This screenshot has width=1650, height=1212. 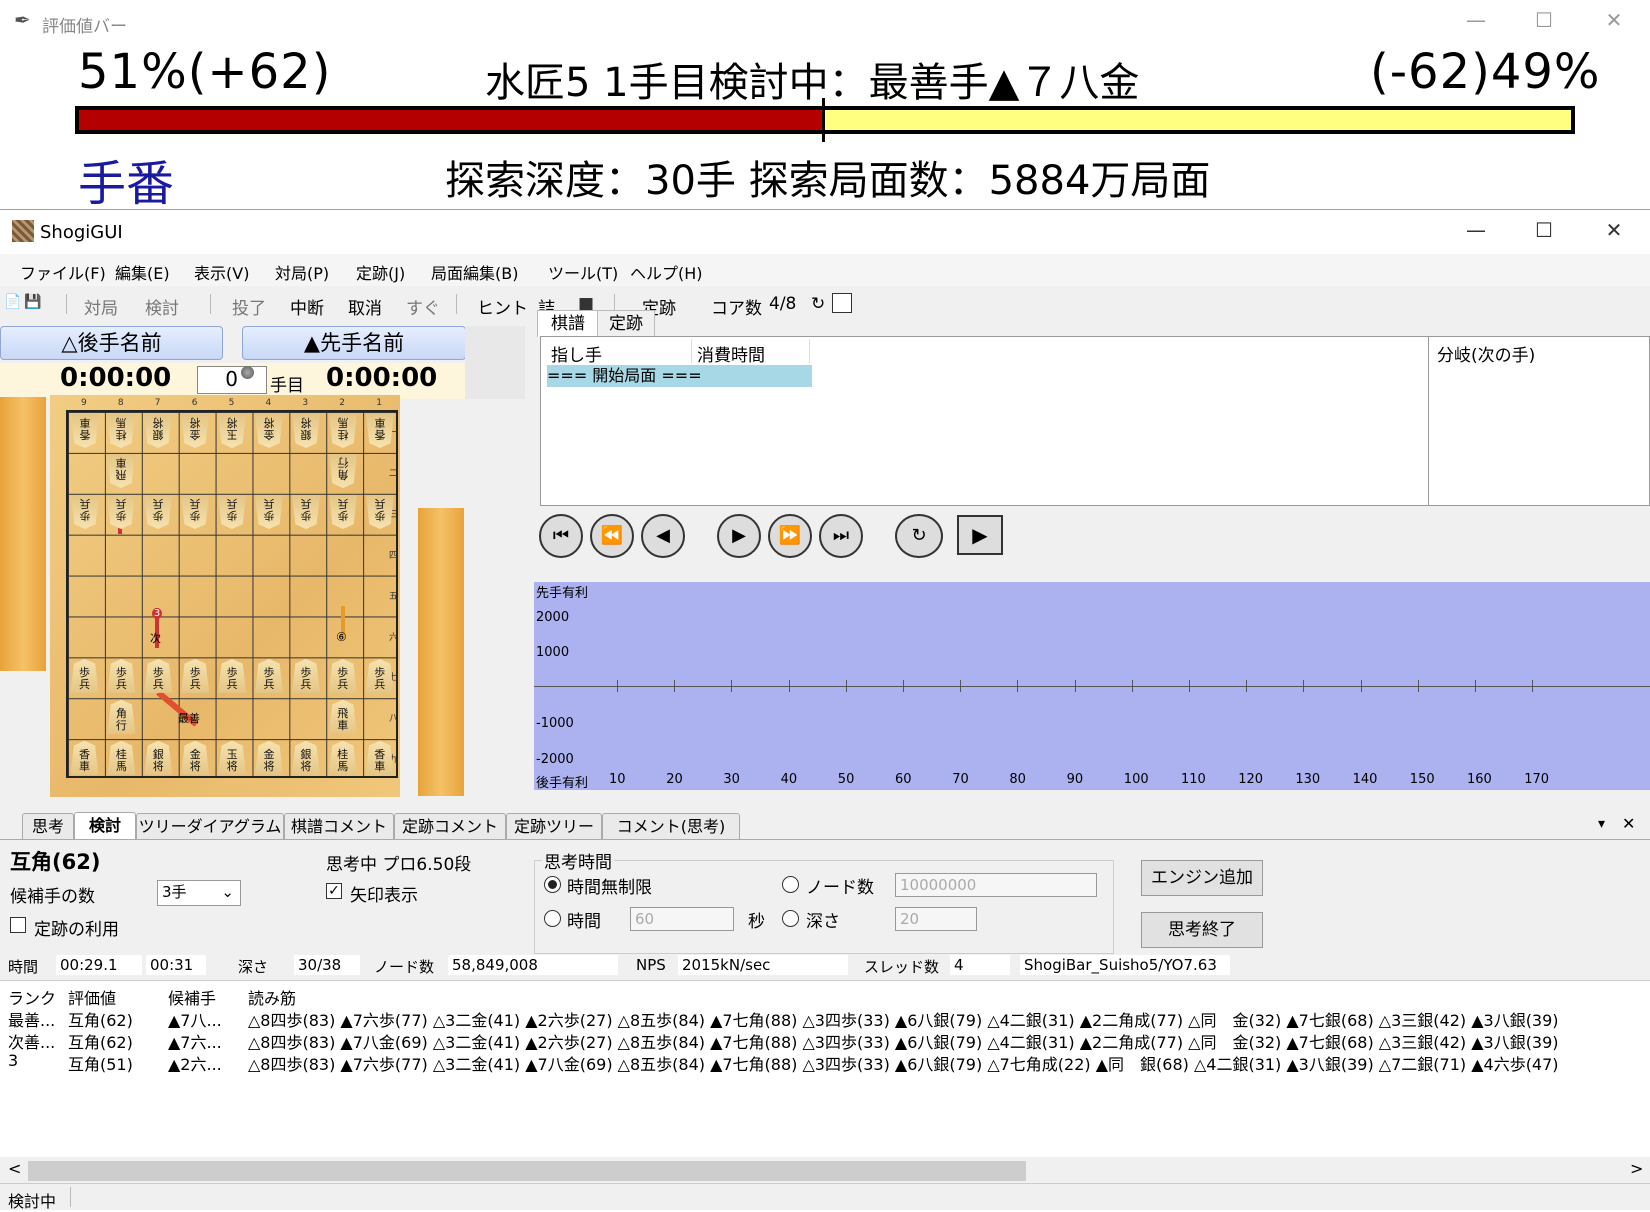 I want to click on col-move-header: 指し手, so click(x=576, y=353).